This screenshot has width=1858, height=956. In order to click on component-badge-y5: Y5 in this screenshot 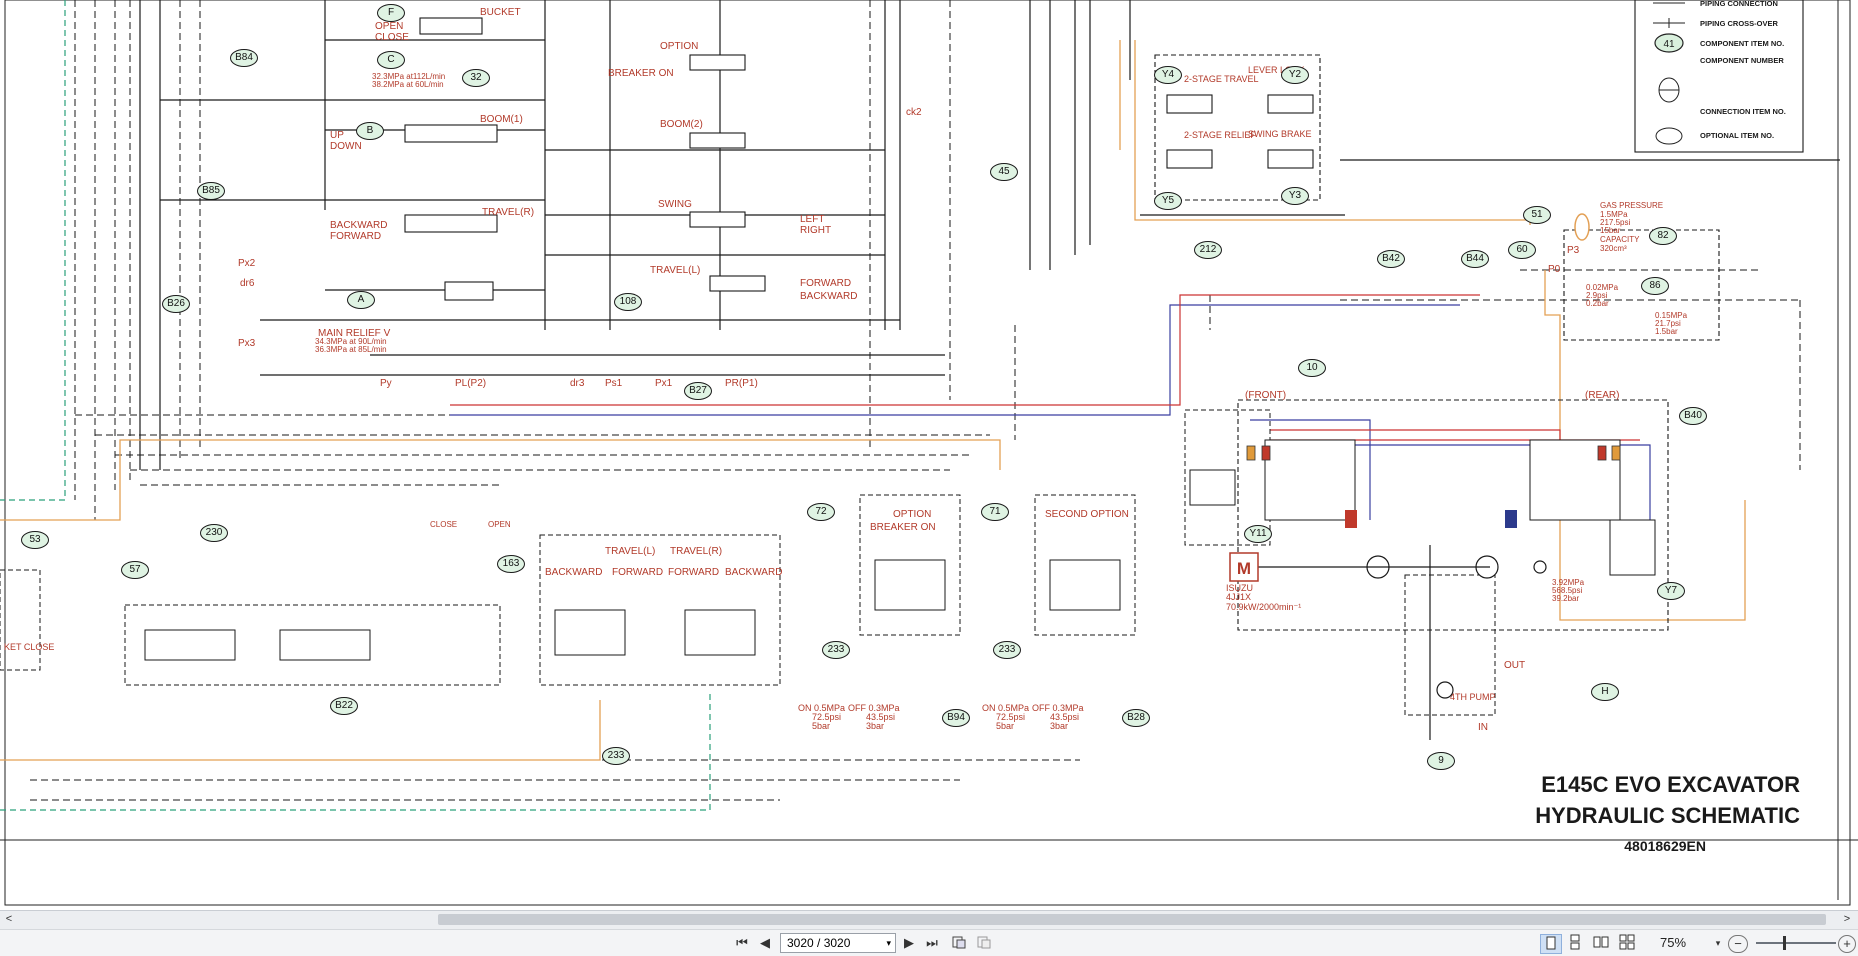, I will do `click(1168, 201)`.